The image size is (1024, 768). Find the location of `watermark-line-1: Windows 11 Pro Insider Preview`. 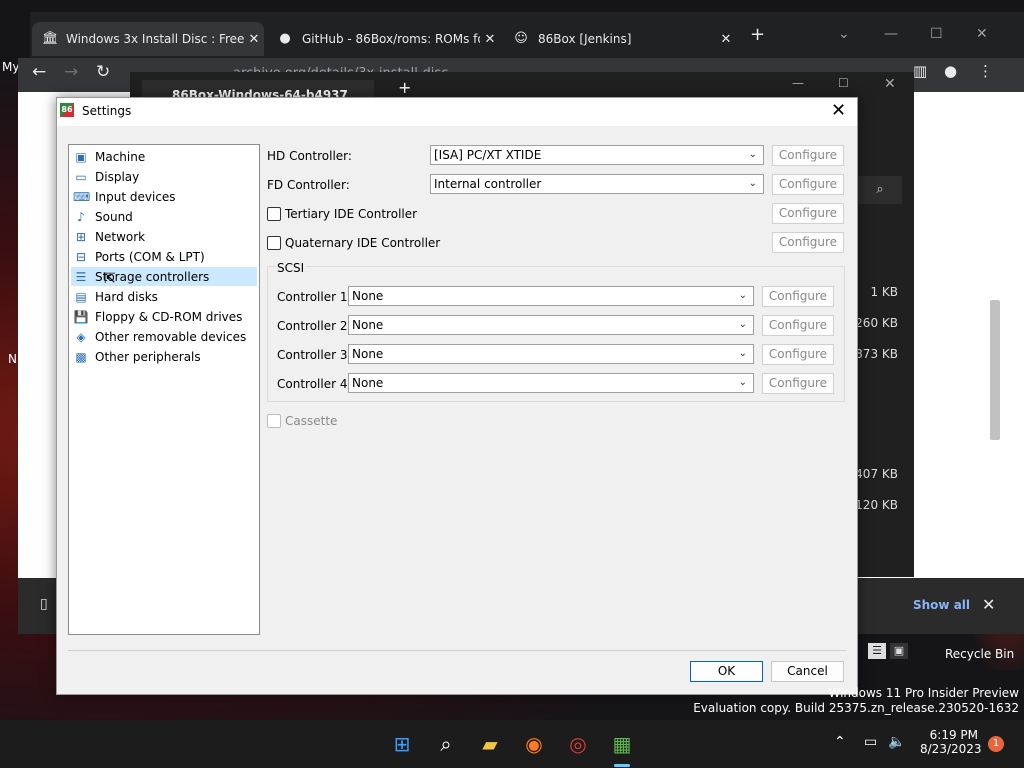

watermark-line-1: Windows 11 Pro Insider Preview is located at coordinates (923, 693).